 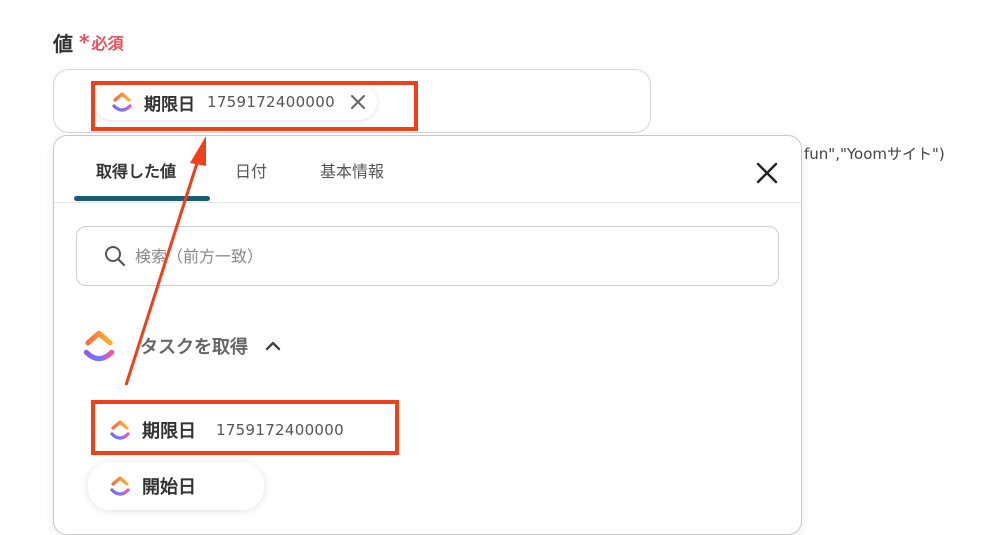 I want to click on field-label: 値 * 必須, so click(x=88, y=42).